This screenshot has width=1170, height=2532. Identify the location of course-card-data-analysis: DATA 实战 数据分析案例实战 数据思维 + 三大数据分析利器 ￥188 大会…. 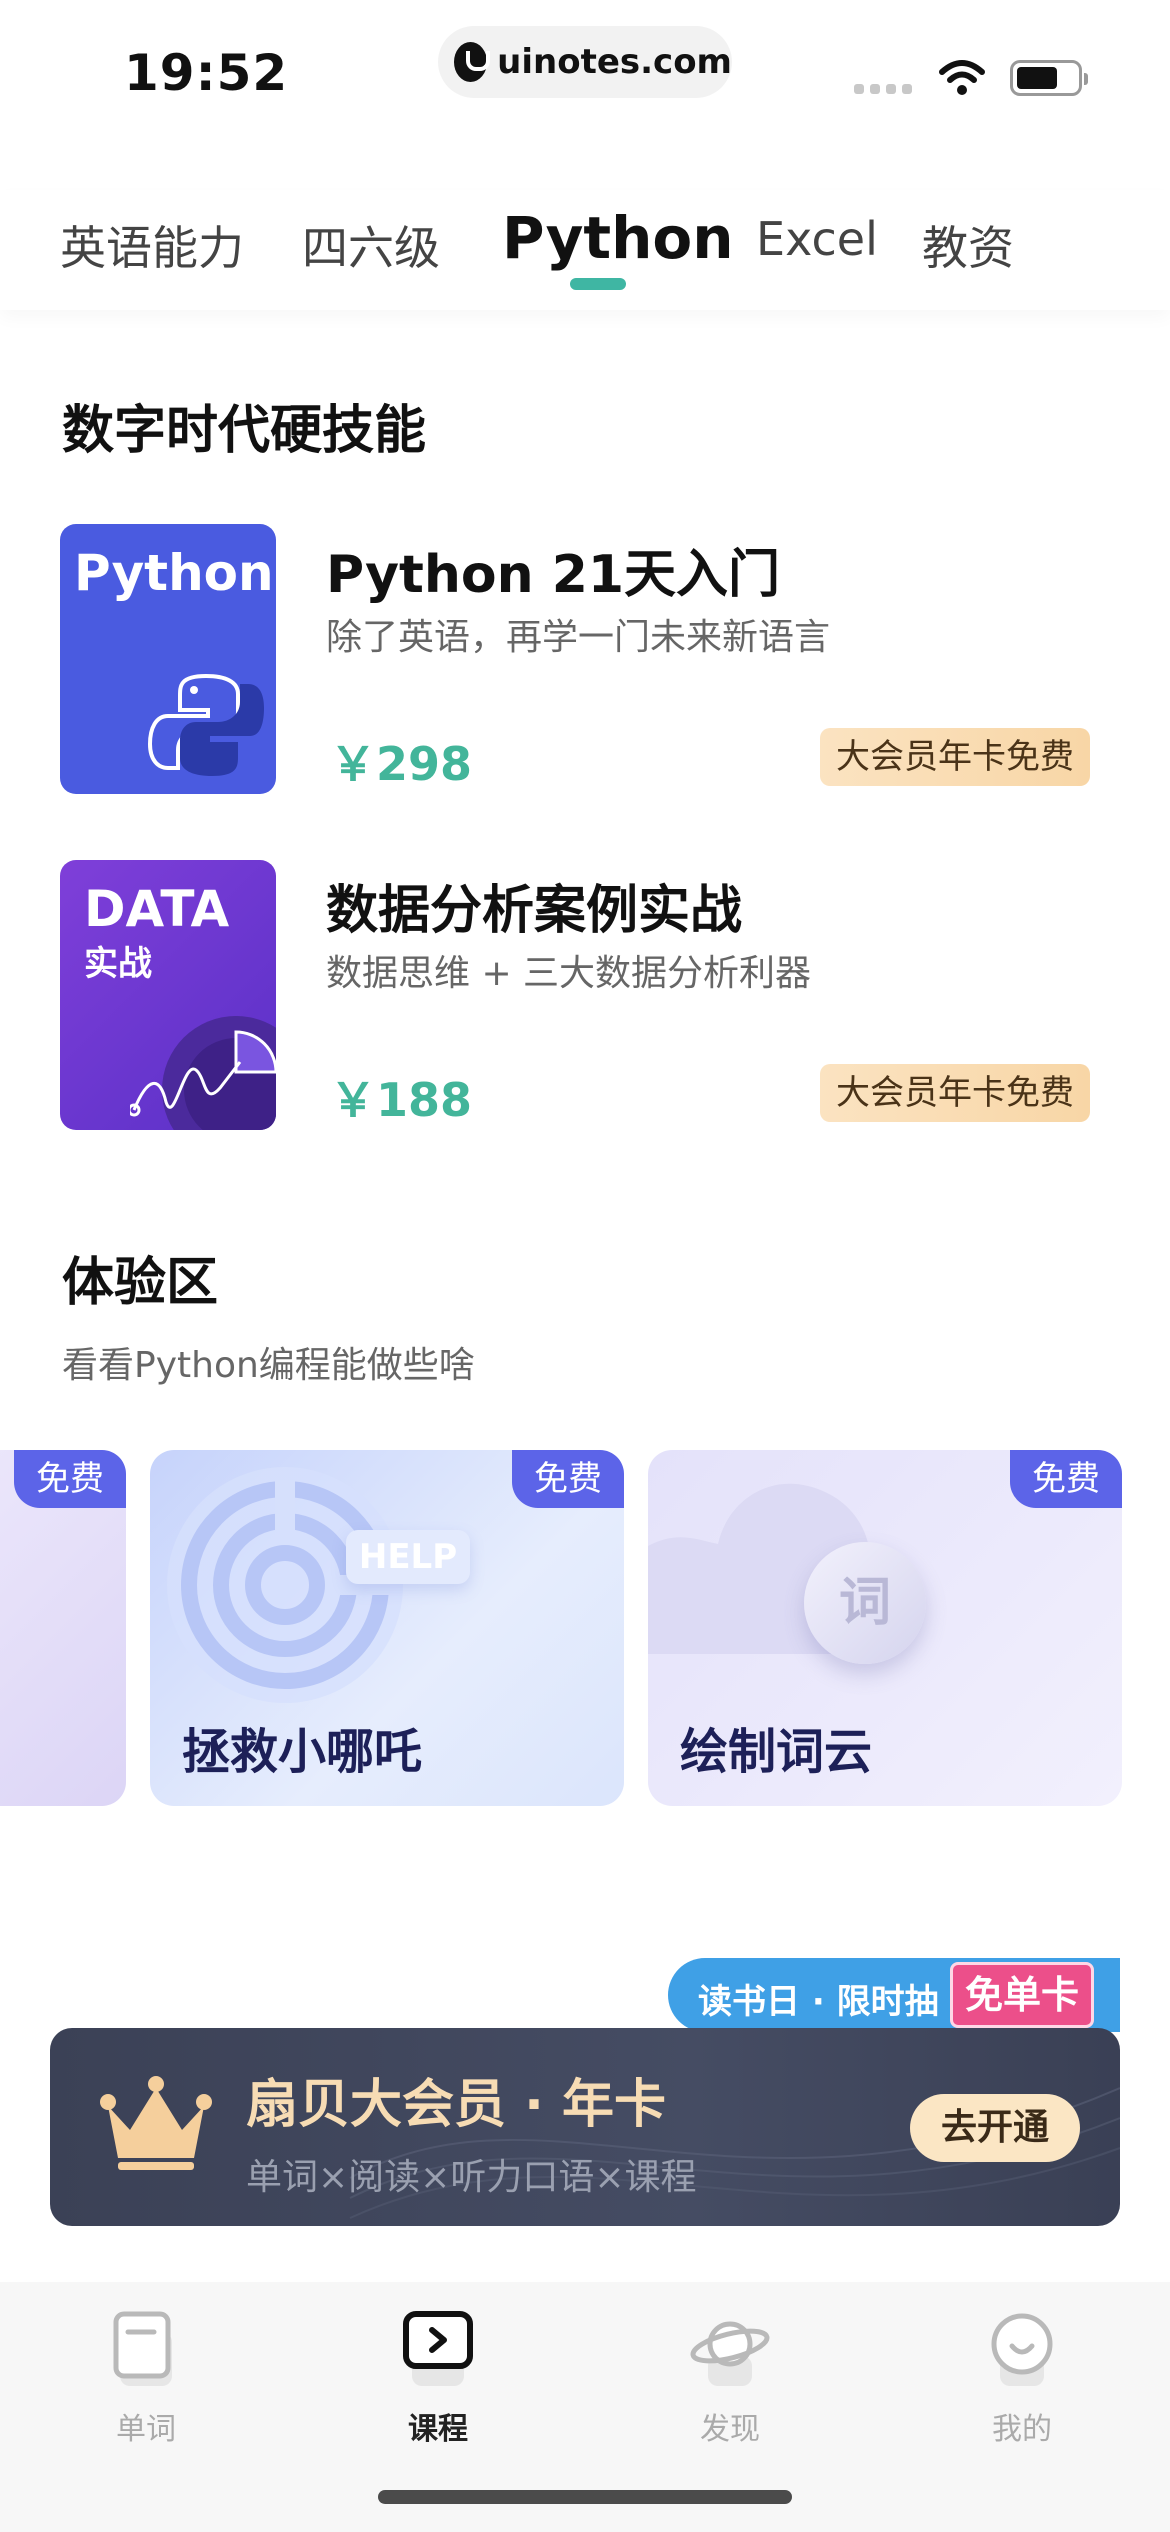
(575, 995).